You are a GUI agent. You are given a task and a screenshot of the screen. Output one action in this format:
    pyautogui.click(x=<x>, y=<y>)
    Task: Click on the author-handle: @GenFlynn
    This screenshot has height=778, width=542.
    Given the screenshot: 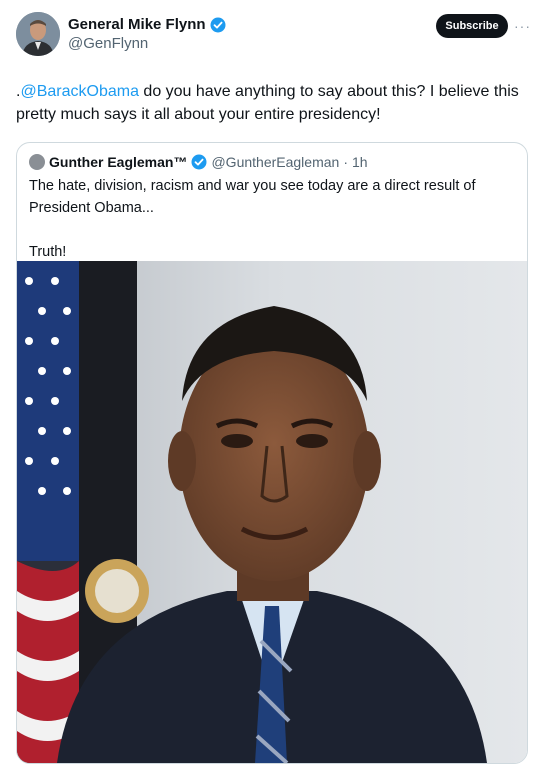 What is the action you would take?
    pyautogui.click(x=108, y=43)
    